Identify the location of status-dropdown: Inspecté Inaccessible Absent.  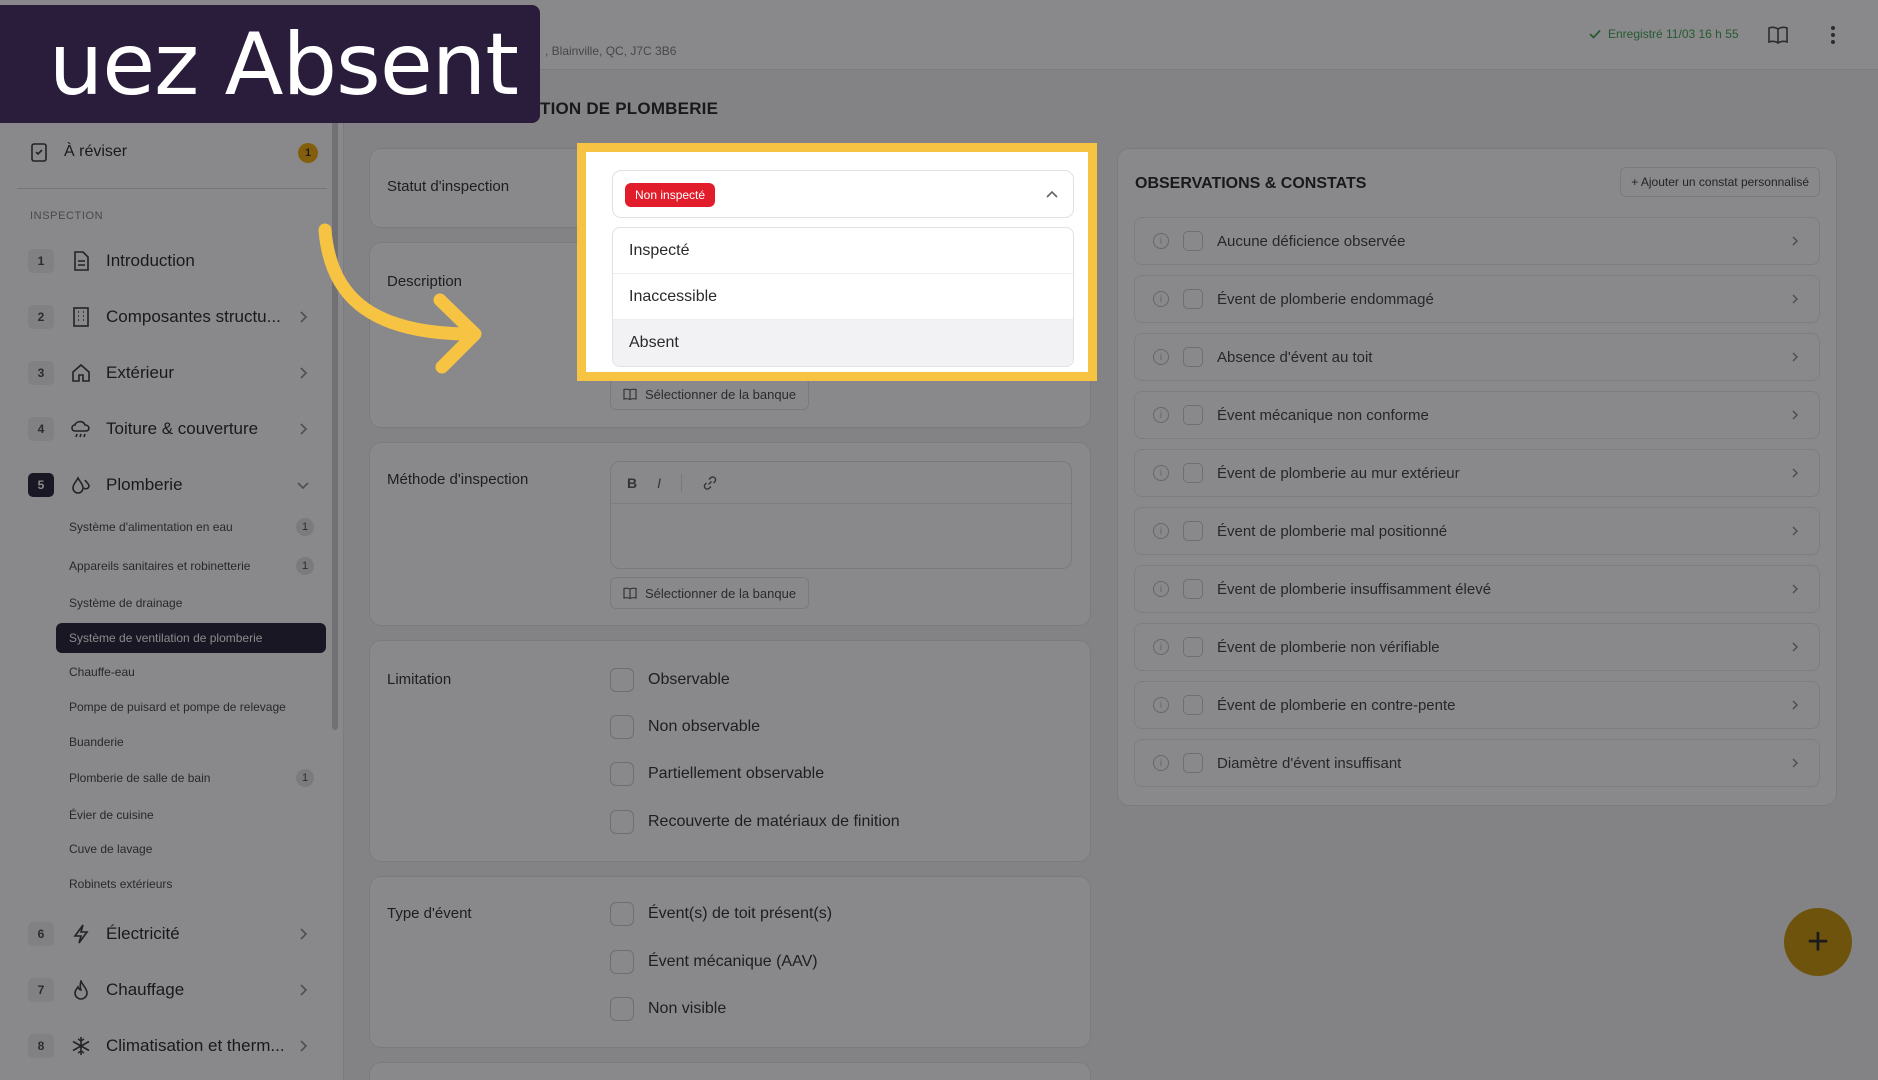
(843, 297).